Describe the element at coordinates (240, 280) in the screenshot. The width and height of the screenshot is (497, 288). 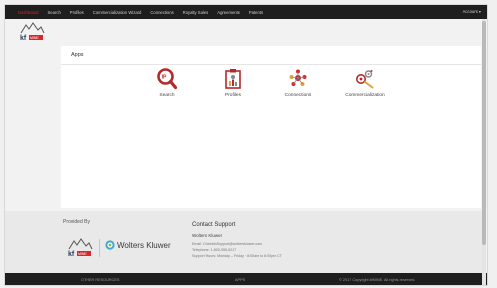
I see `apps-link: APPS` at that location.